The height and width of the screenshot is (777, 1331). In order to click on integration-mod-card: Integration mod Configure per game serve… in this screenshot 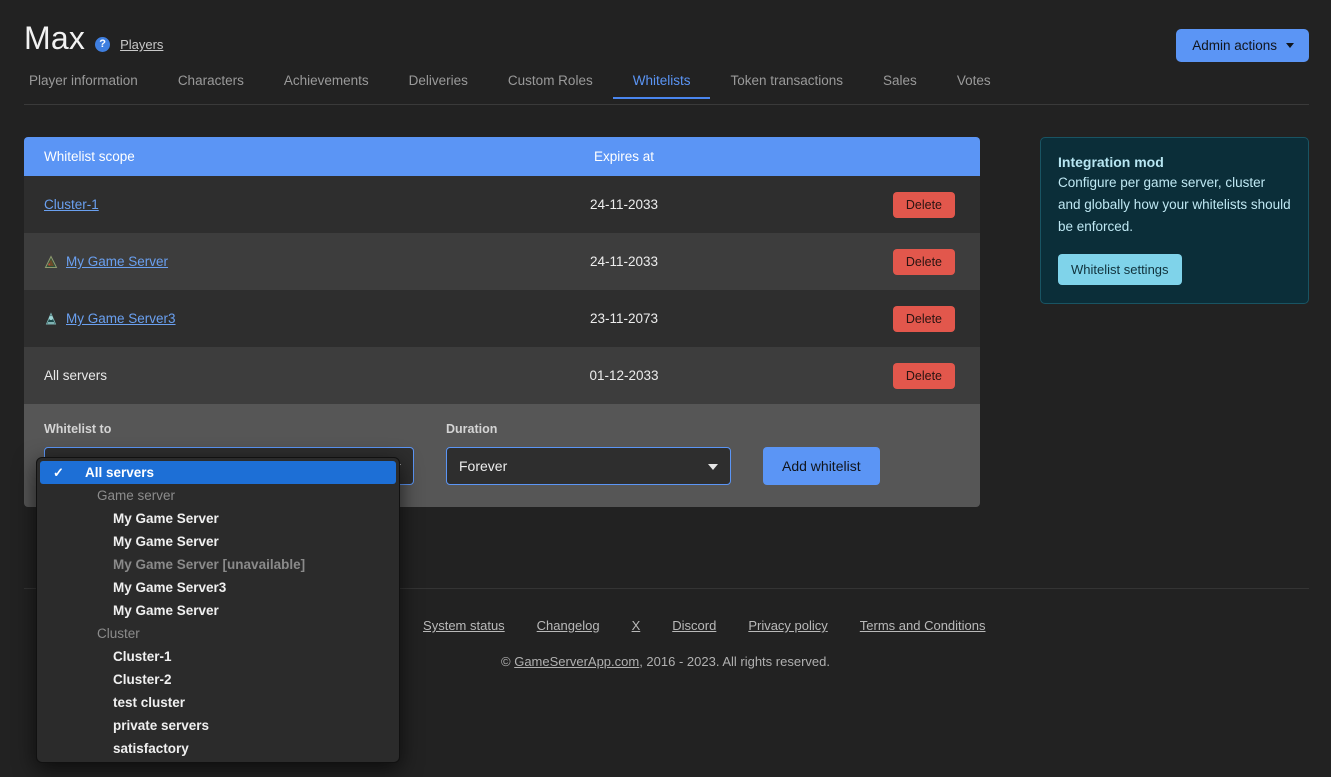, I will do `click(1174, 220)`.